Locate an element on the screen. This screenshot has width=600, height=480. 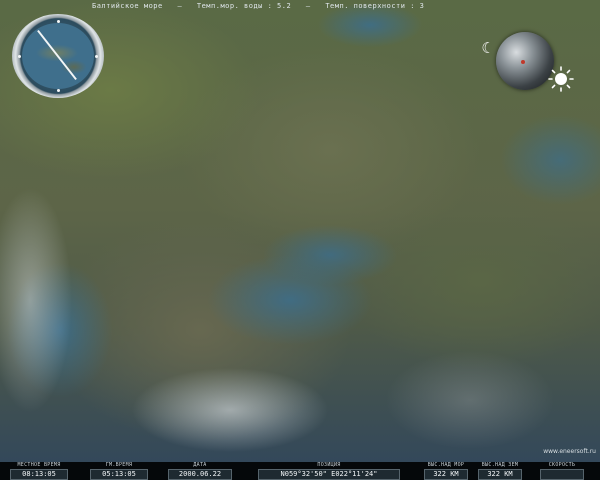
moon-icon: ☾ is located at coordinates (486, 48).